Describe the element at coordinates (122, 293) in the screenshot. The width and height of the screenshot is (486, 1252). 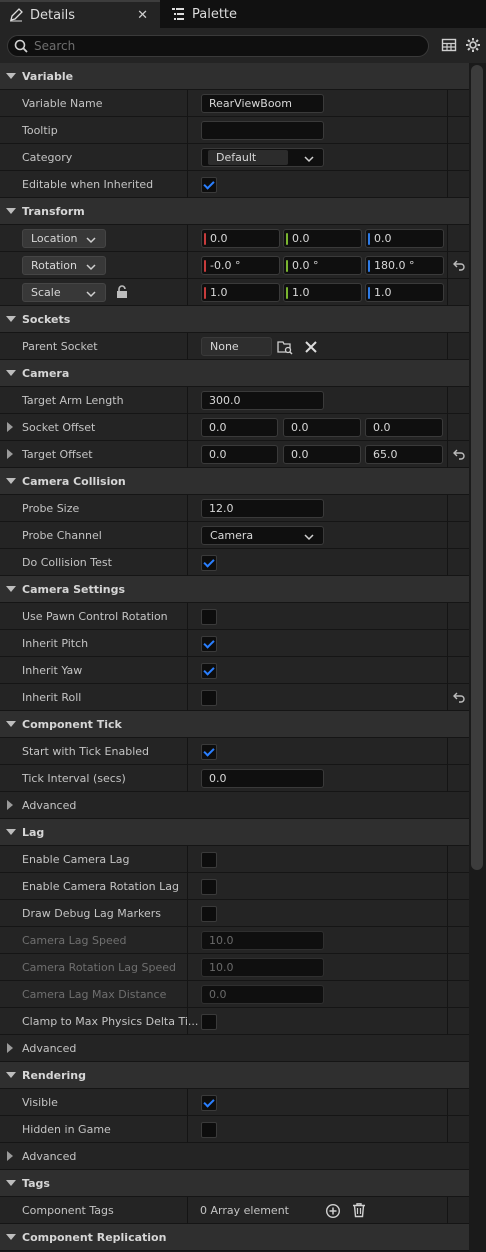
I see `lock-icon` at that location.